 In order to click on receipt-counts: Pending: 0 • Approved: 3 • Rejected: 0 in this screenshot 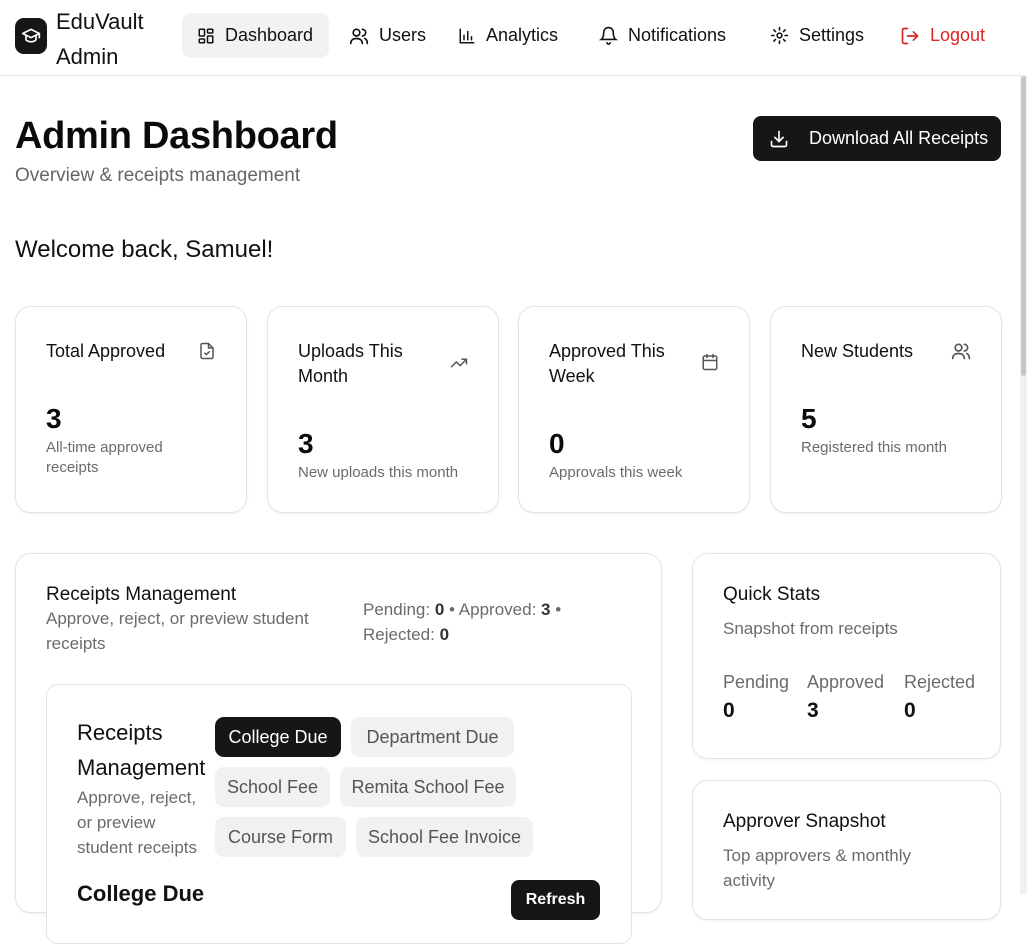, I will do `click(462, 622)`.